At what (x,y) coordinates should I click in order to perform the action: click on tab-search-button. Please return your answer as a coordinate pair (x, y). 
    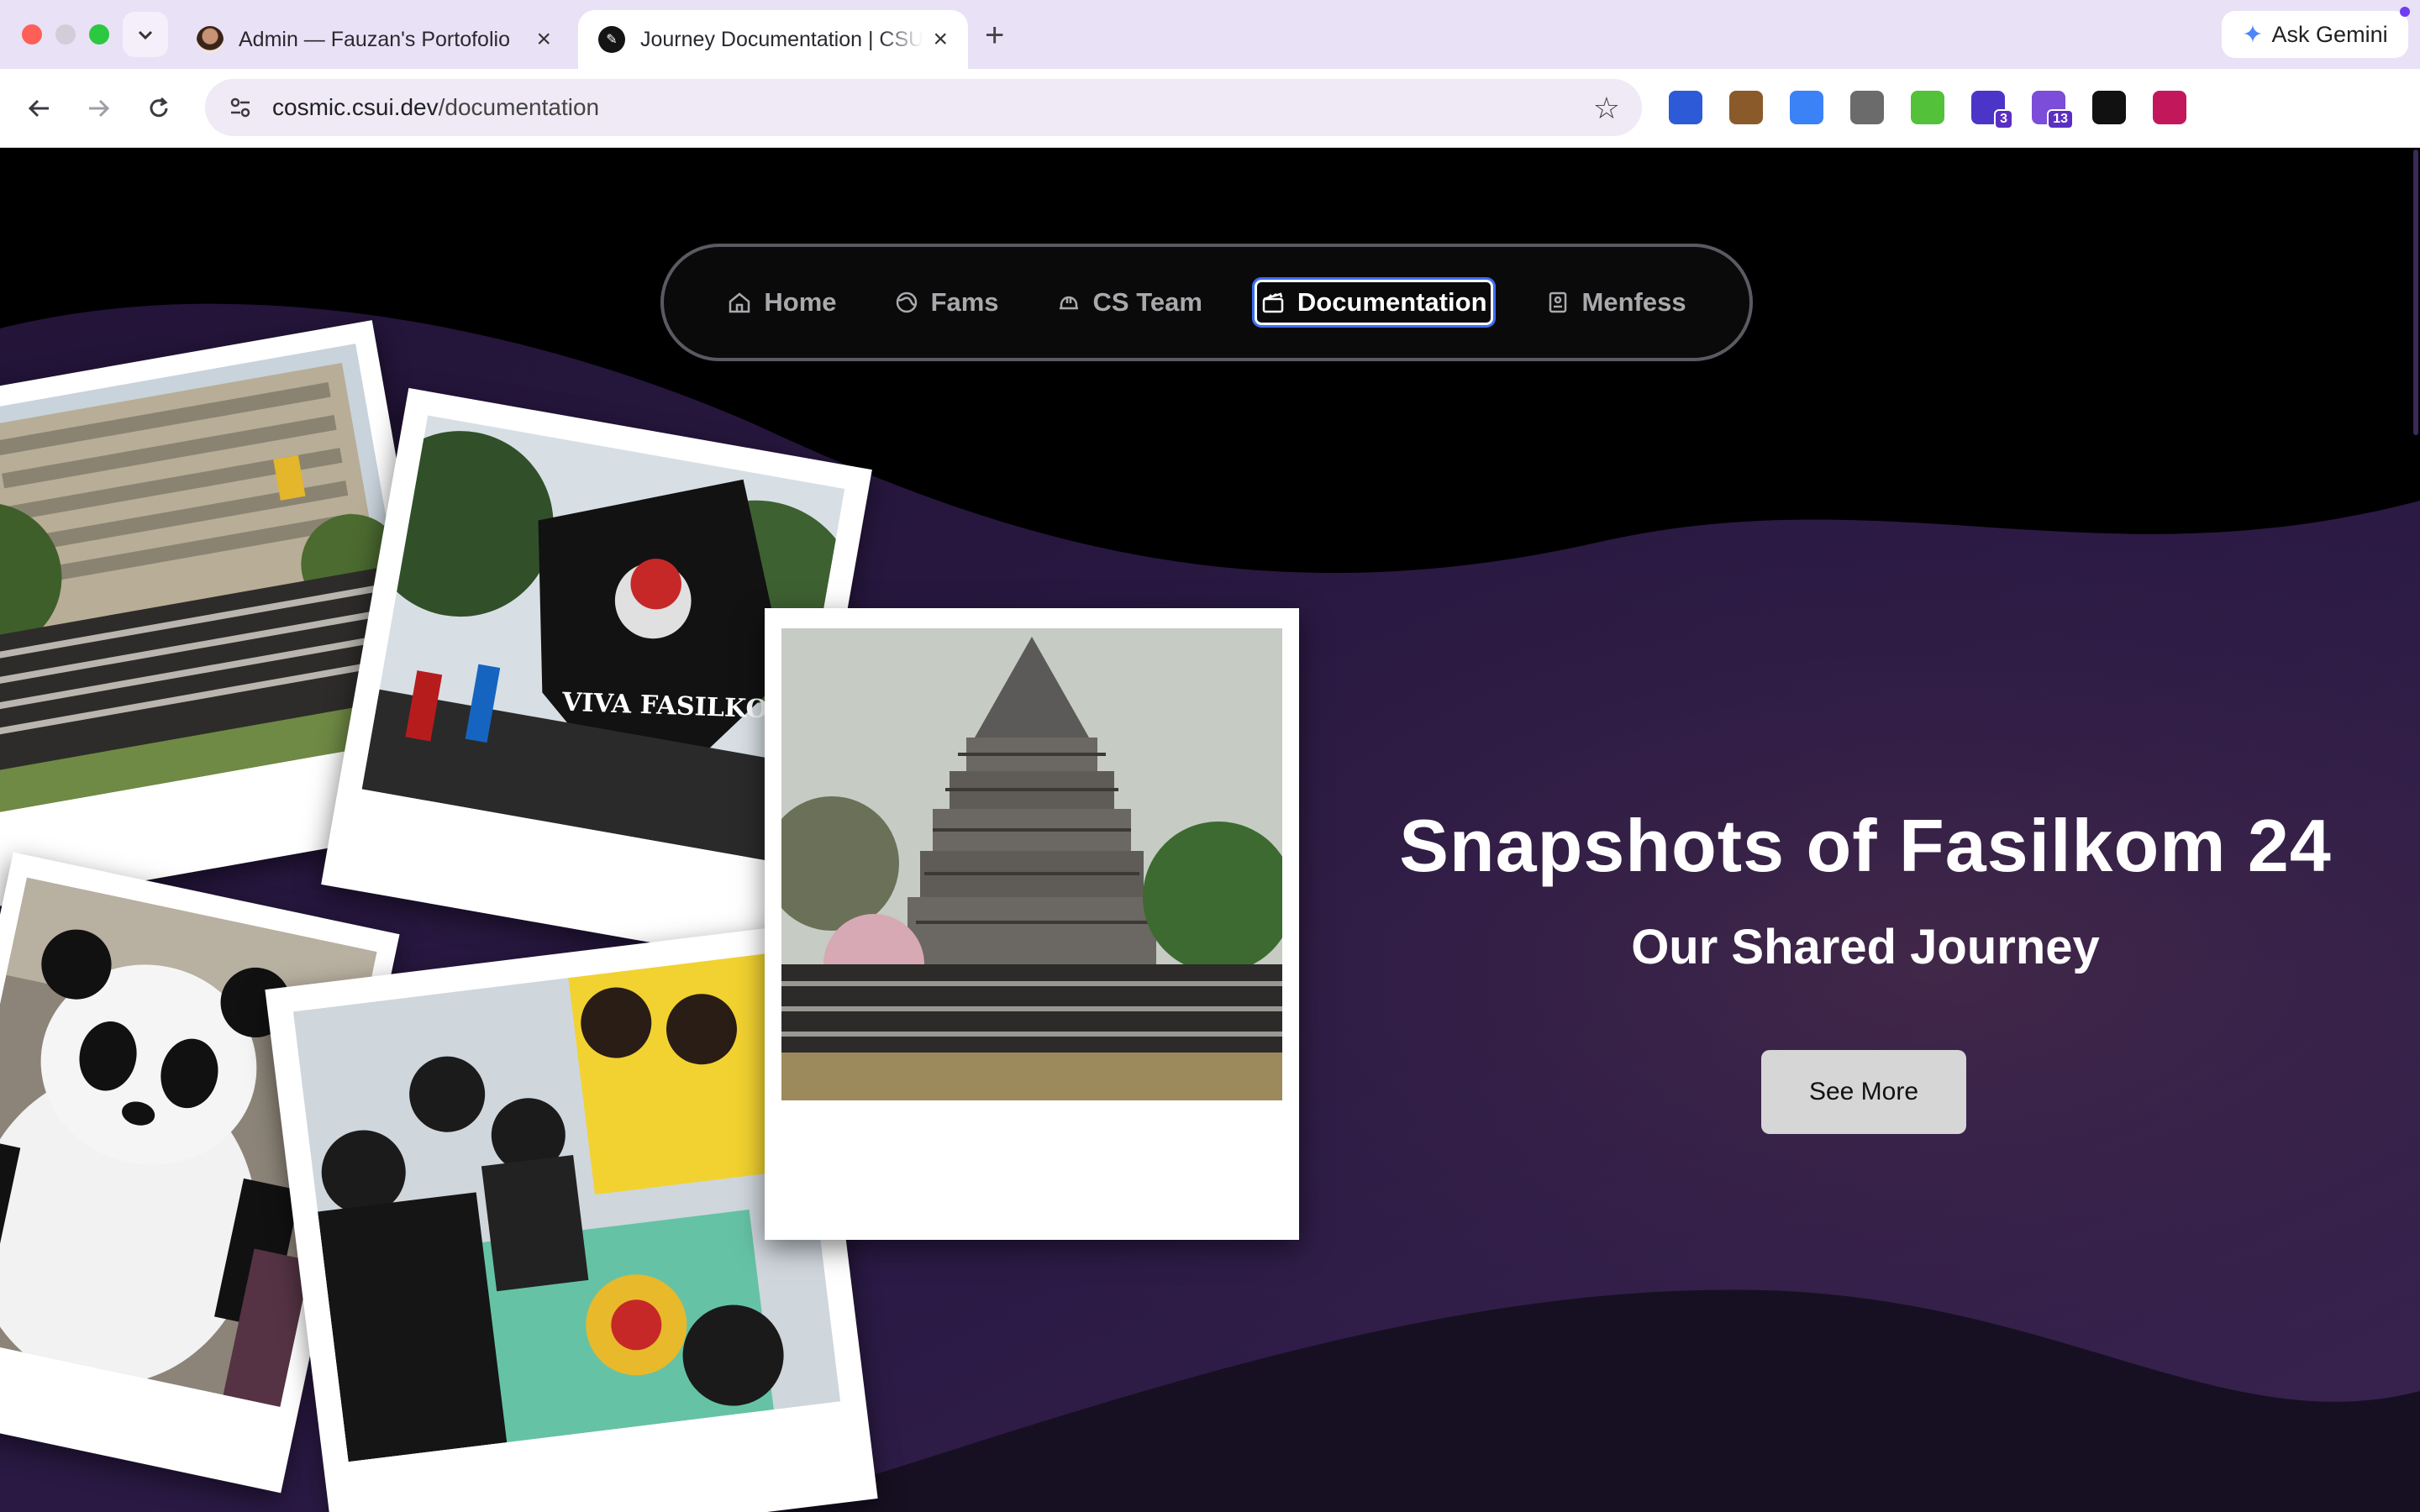
    Looking at the image, I should click on (146, 34).